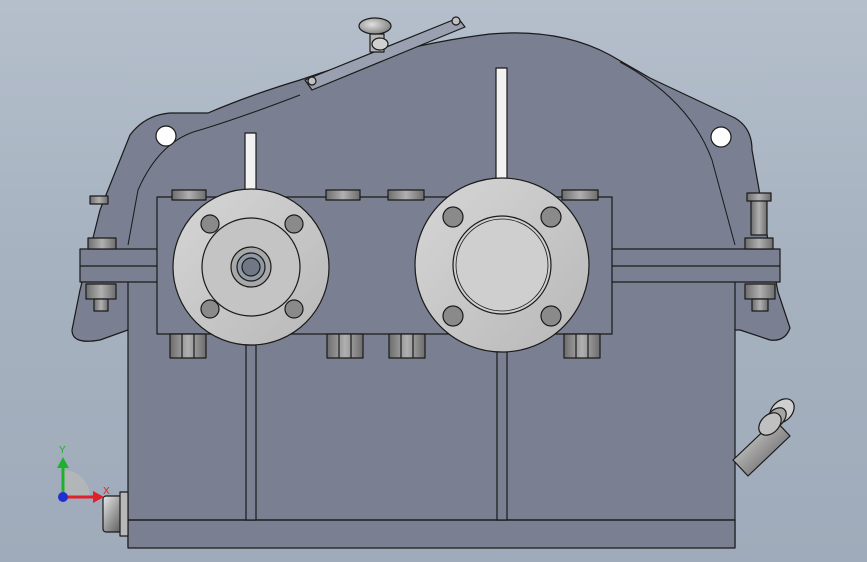 Image resolution: width=867 pixels, height=562 pixels. What do you see at coordinates (431, 534) in the screenshot?
I see `base-plate` at bounding box center [431, 534].